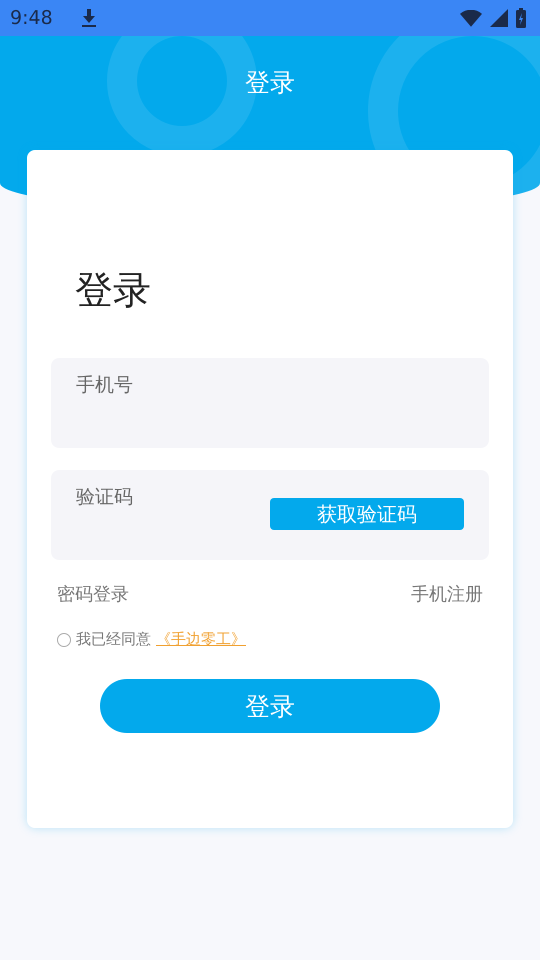 The height and width of the screenshot is (960, 540). What do you see at coordinates (31, 18) in the screenshot?
I see `status-time: 9:48` at bounding box center [31, 18].